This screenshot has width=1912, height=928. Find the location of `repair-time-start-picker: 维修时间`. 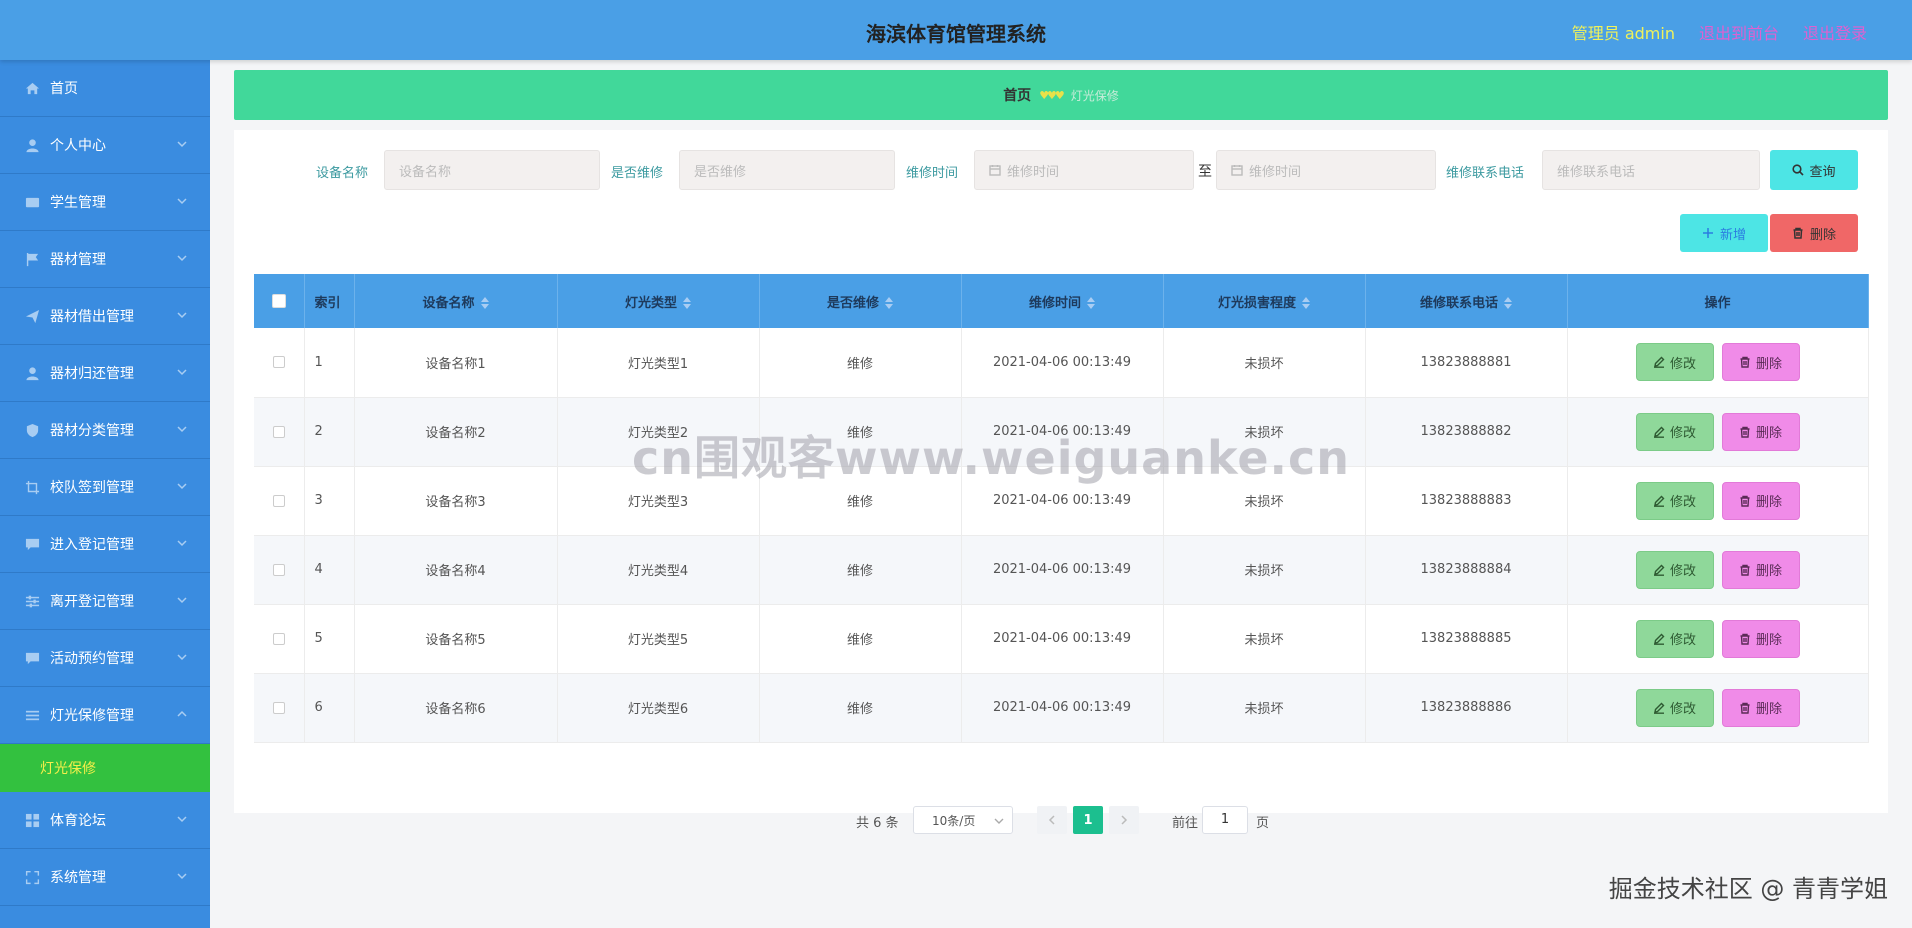

repair-time-start-picker: 维修时间 is located at coordinates (1084, 170).